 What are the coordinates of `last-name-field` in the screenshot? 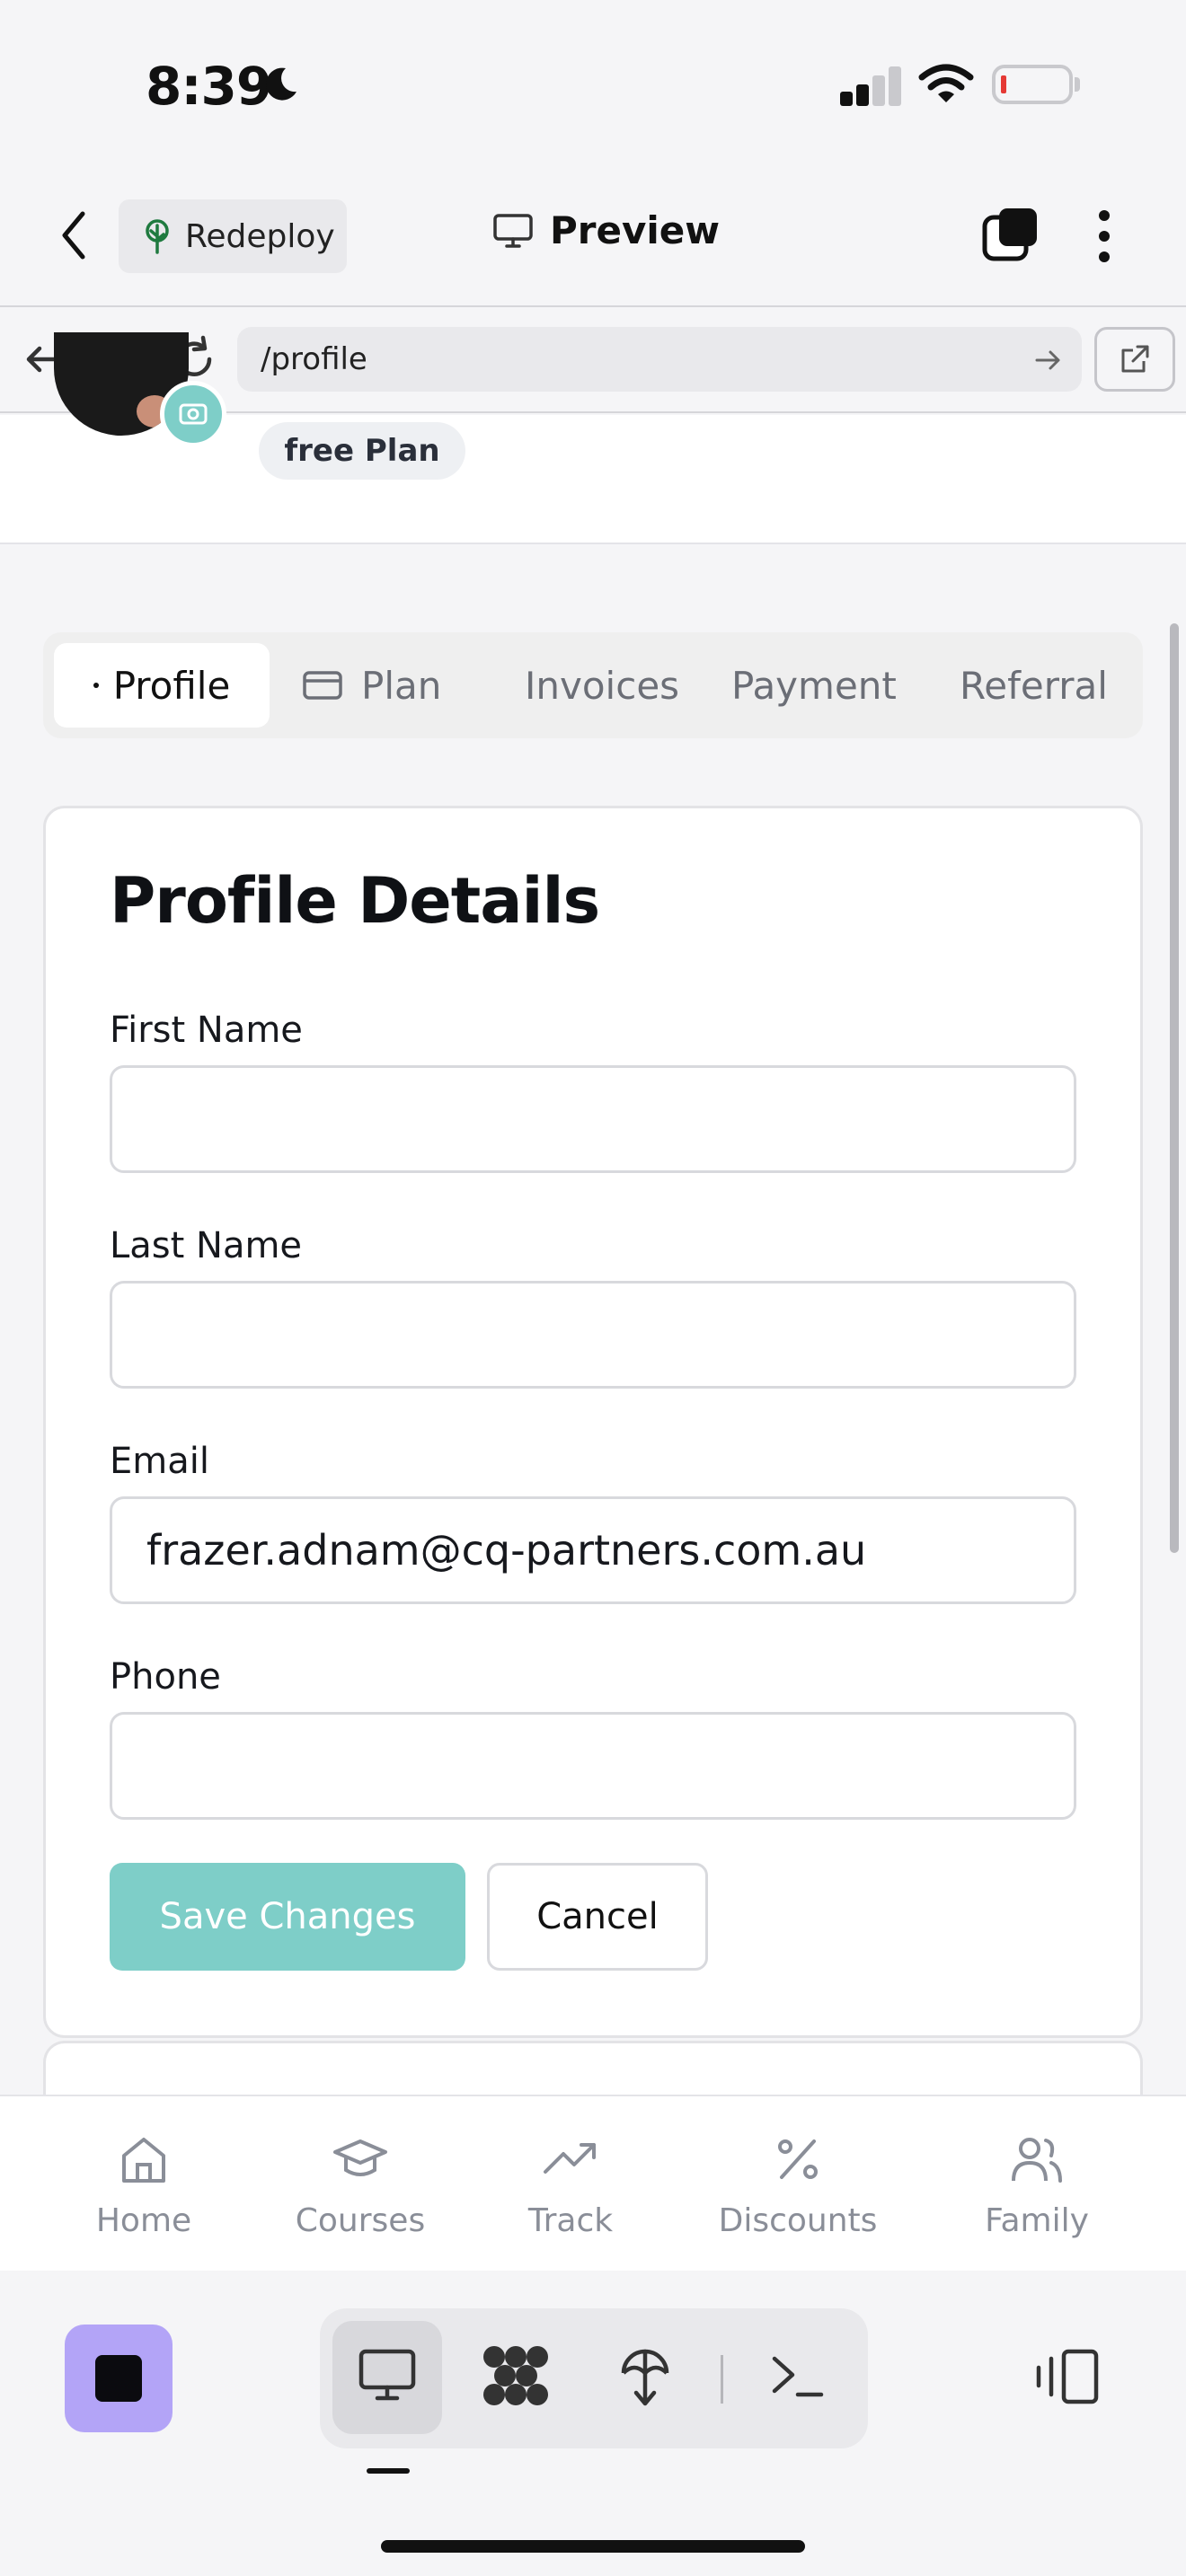 It's located at (593, 1335).